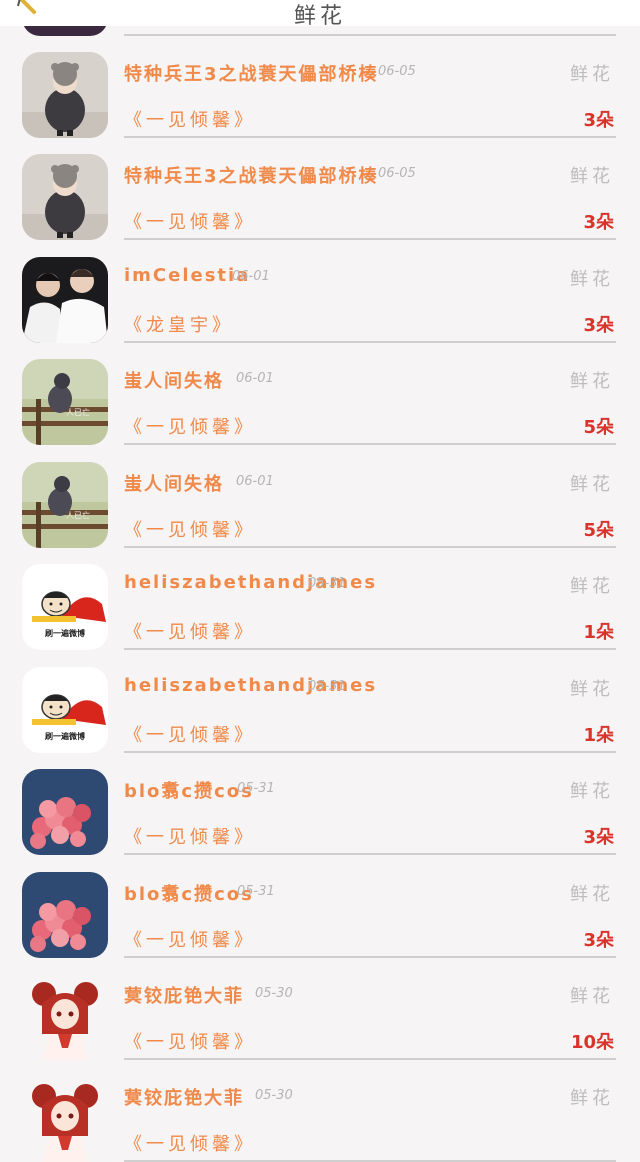 This screenshot has height=1162, width=640. I want to click on flower-count: 10朵, so click(592, 1042).